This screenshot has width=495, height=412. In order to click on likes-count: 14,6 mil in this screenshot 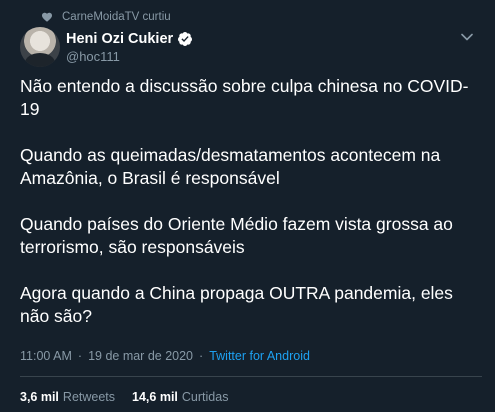, I will do `click(155, 397)`.